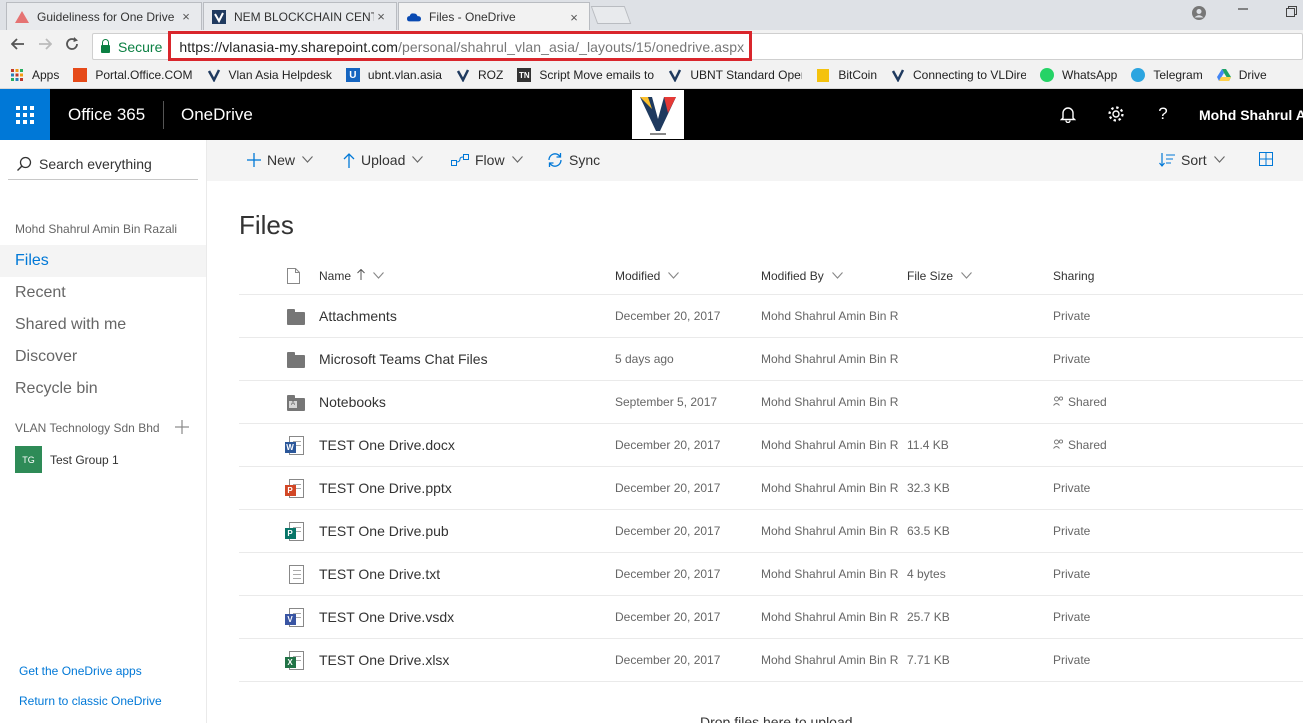  I want to click on file-name: Attachments, so click(358, 316).